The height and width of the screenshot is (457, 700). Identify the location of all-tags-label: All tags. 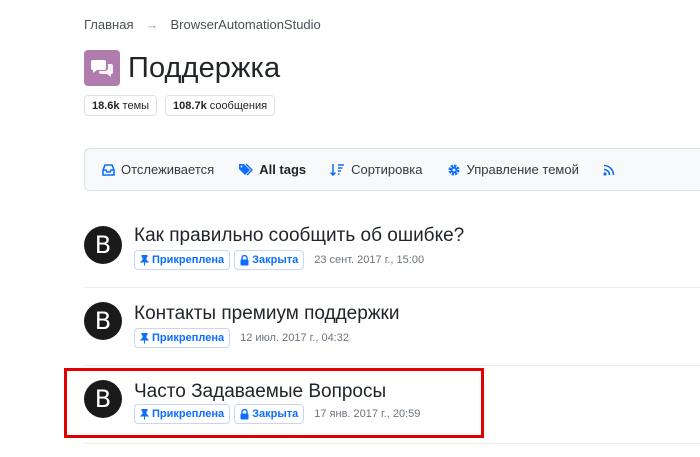
(283, 169).